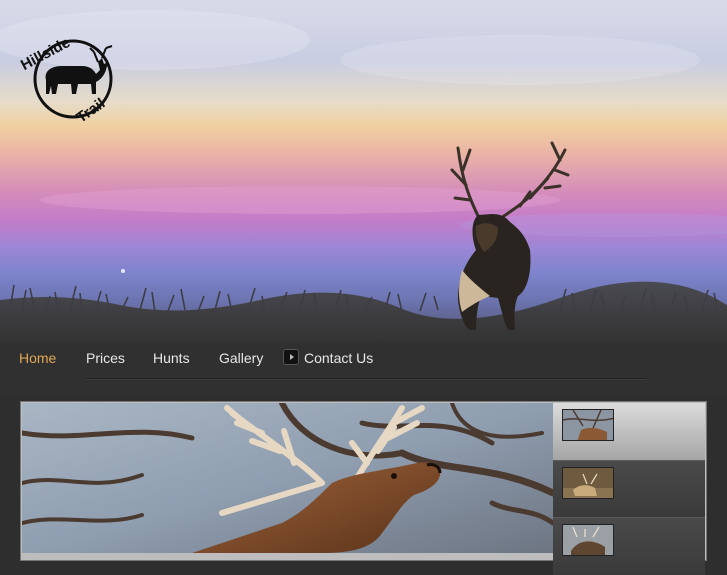 This screenshot has width=727, height=575. What do you see at coordinates (105, 358) in the screenshot?
I see `nav-prices: Prices` at bounding box center [105, 358].